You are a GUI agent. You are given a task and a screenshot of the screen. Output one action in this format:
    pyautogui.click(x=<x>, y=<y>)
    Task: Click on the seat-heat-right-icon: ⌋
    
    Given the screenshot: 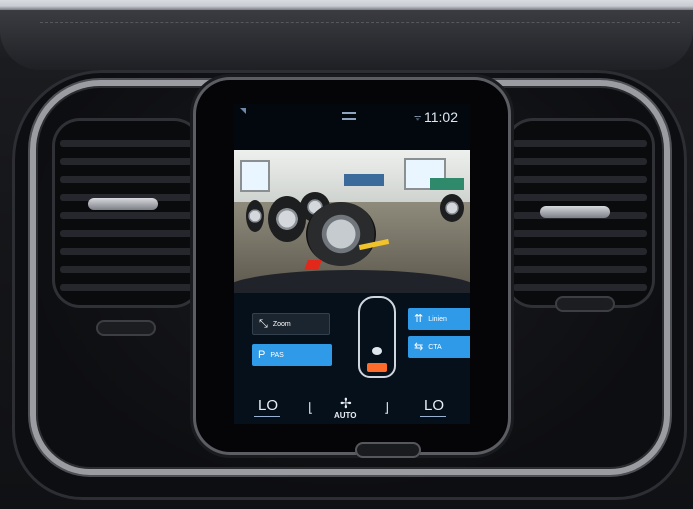 What is the action you would take?
    pyautogui.click(x=386, y=408)
    